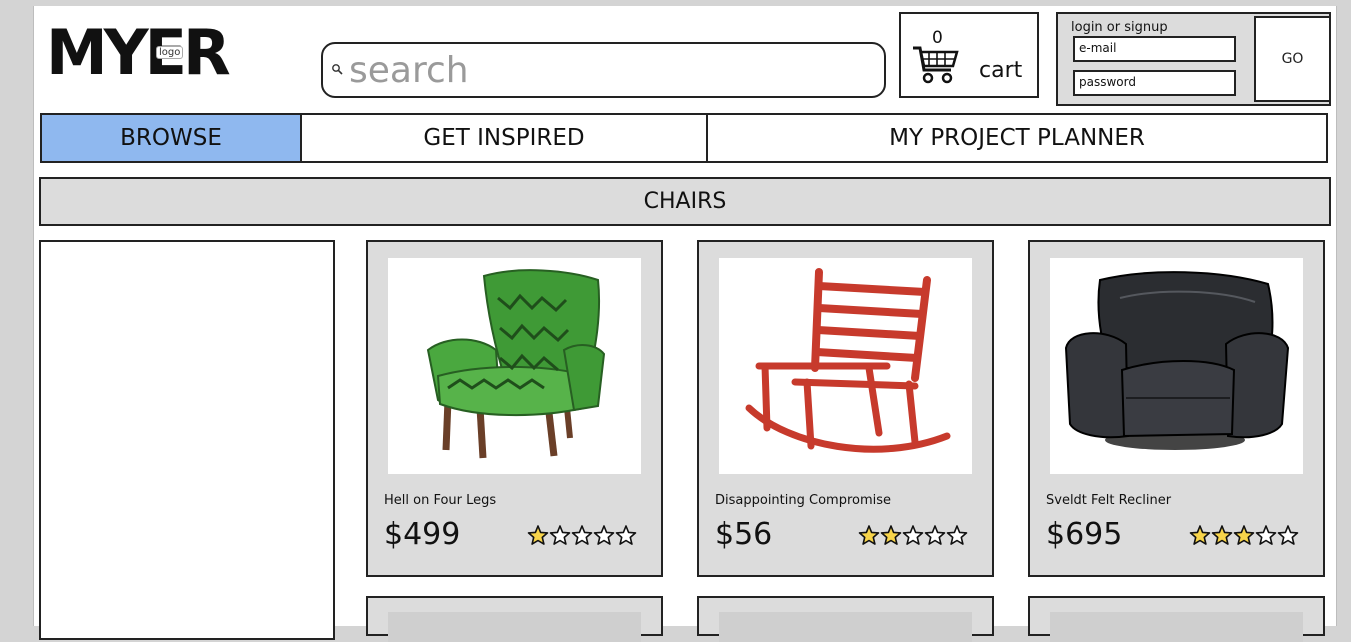 The width and height of the screenshot is (1351, 642). I want to click on armchair-illustration, so click(516, 364).